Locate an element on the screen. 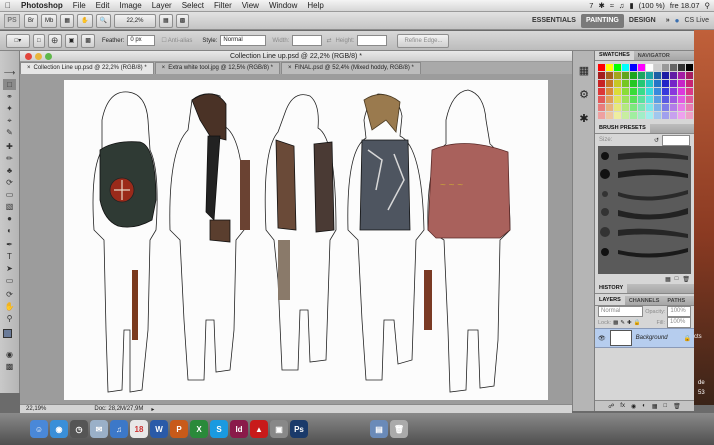 The height and width of the screenshot is (445, 714). layer-mask-icon: ◉ is located at coordinates (633, 406).